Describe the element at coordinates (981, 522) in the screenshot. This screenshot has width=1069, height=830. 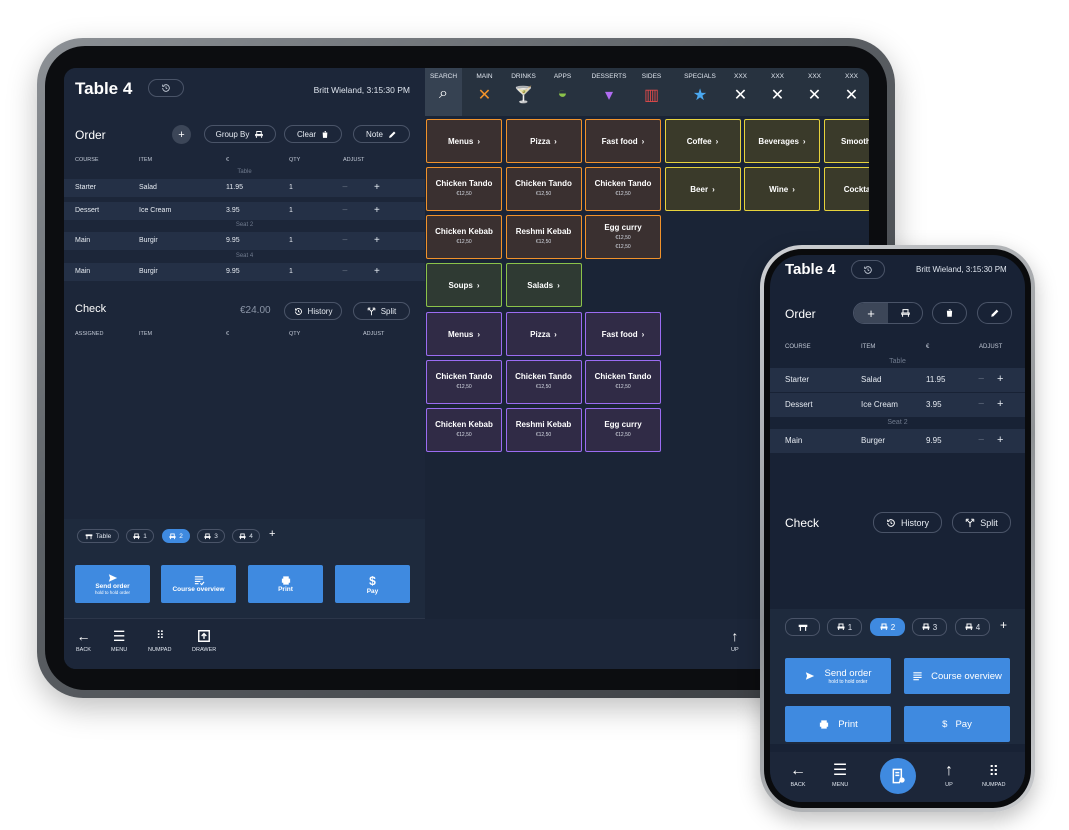
I see `phone-split-button: Split` at that location.